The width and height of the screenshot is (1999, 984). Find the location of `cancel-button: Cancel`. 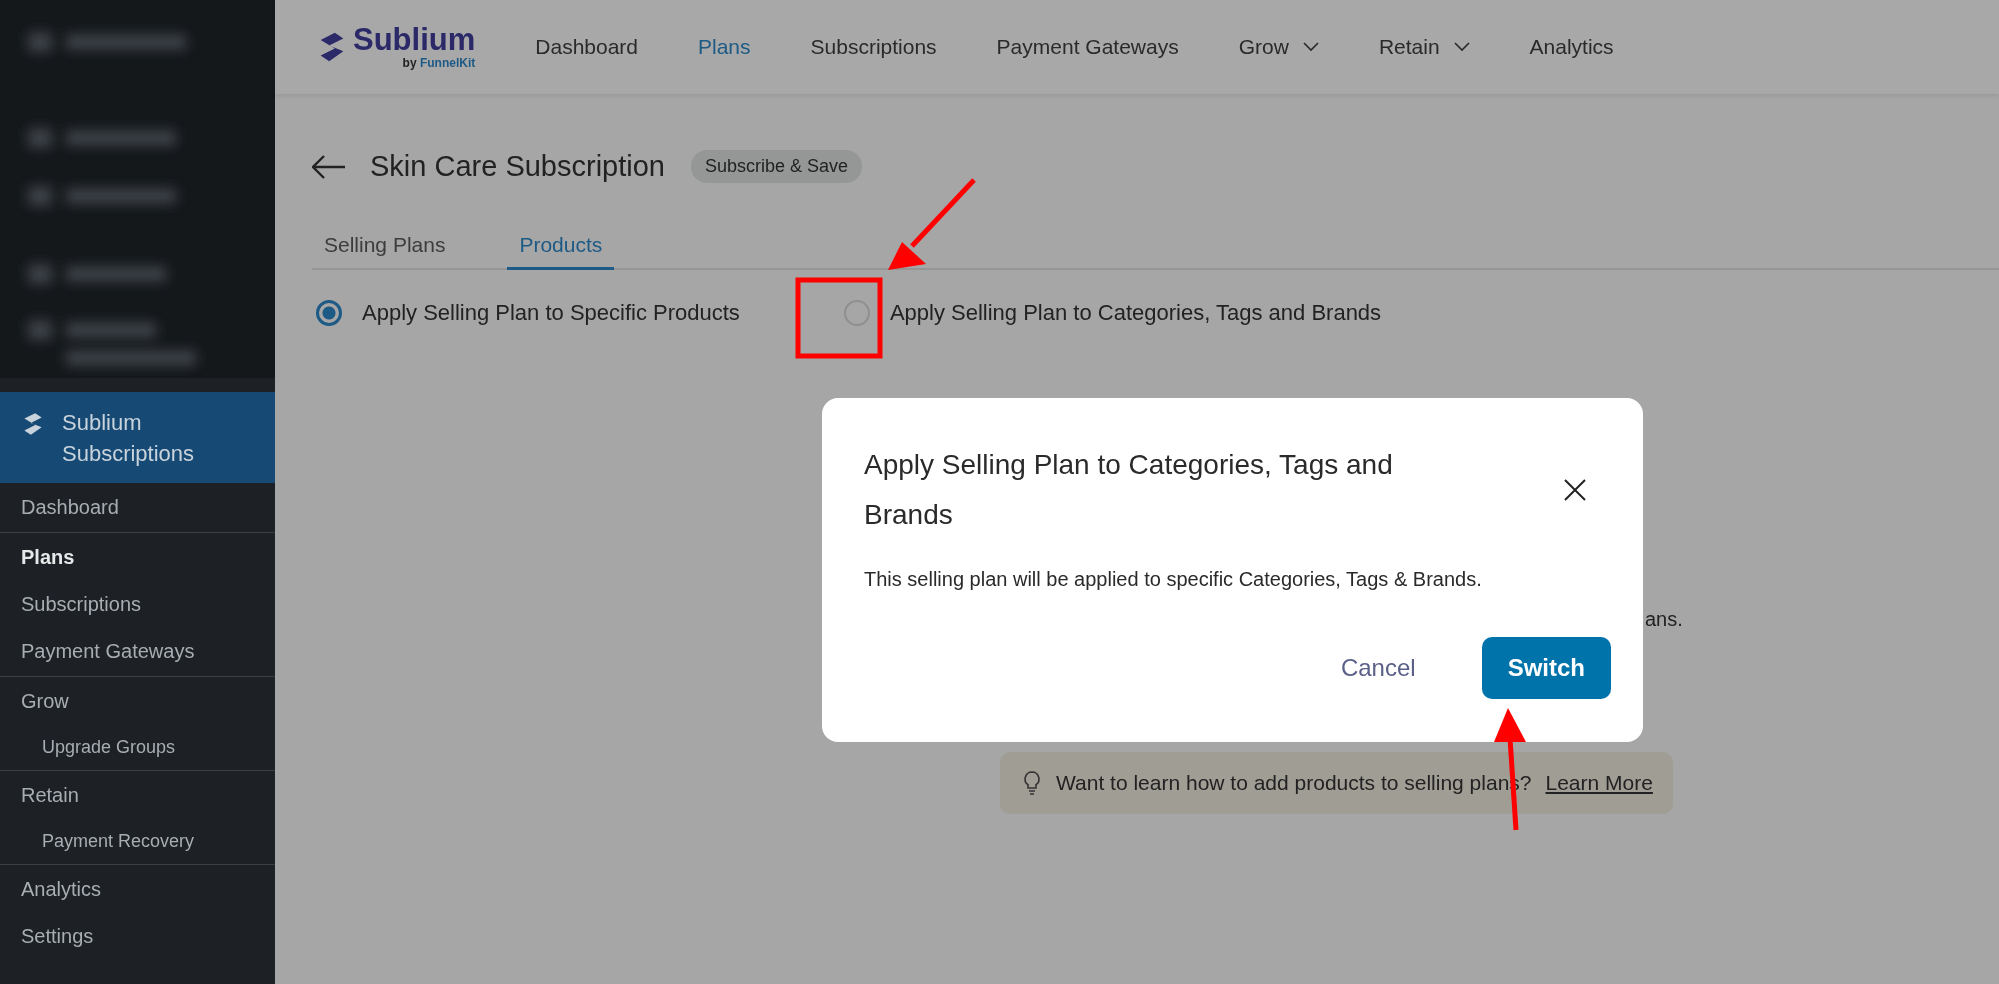

cancel-button: Cancel is located at coordinates (1378, 668).